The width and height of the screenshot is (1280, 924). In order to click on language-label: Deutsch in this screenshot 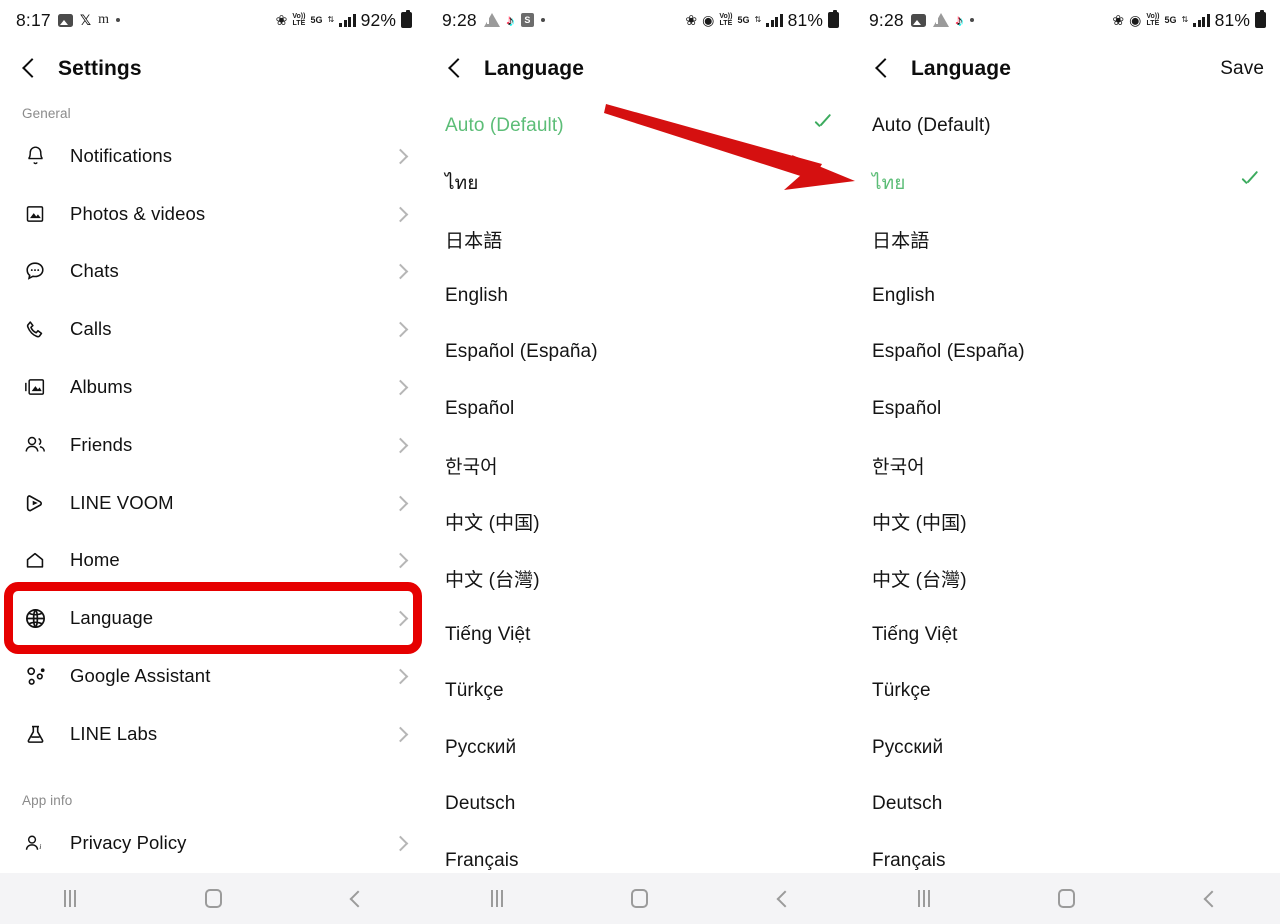, I will do `click(907, 804)`.